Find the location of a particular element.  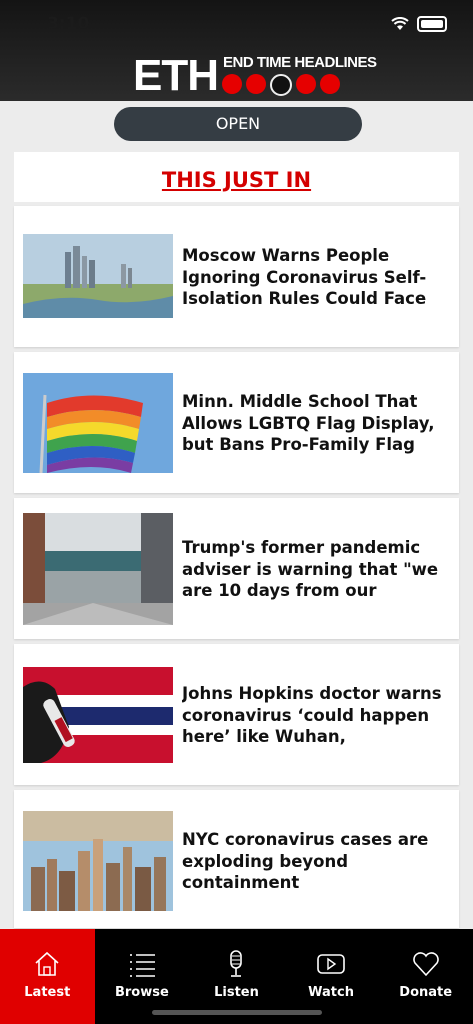

heart-icon is located at coordinates (425, 964).